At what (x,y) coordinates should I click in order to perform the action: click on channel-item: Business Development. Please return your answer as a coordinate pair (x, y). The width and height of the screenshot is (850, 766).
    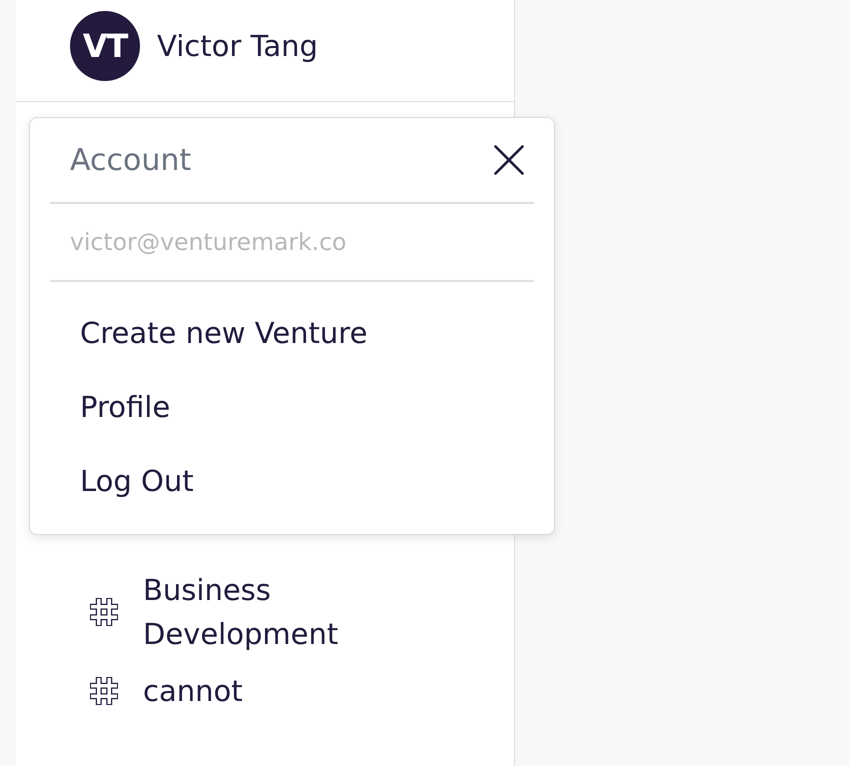
    Looking at the image, I should click on (268, 612).